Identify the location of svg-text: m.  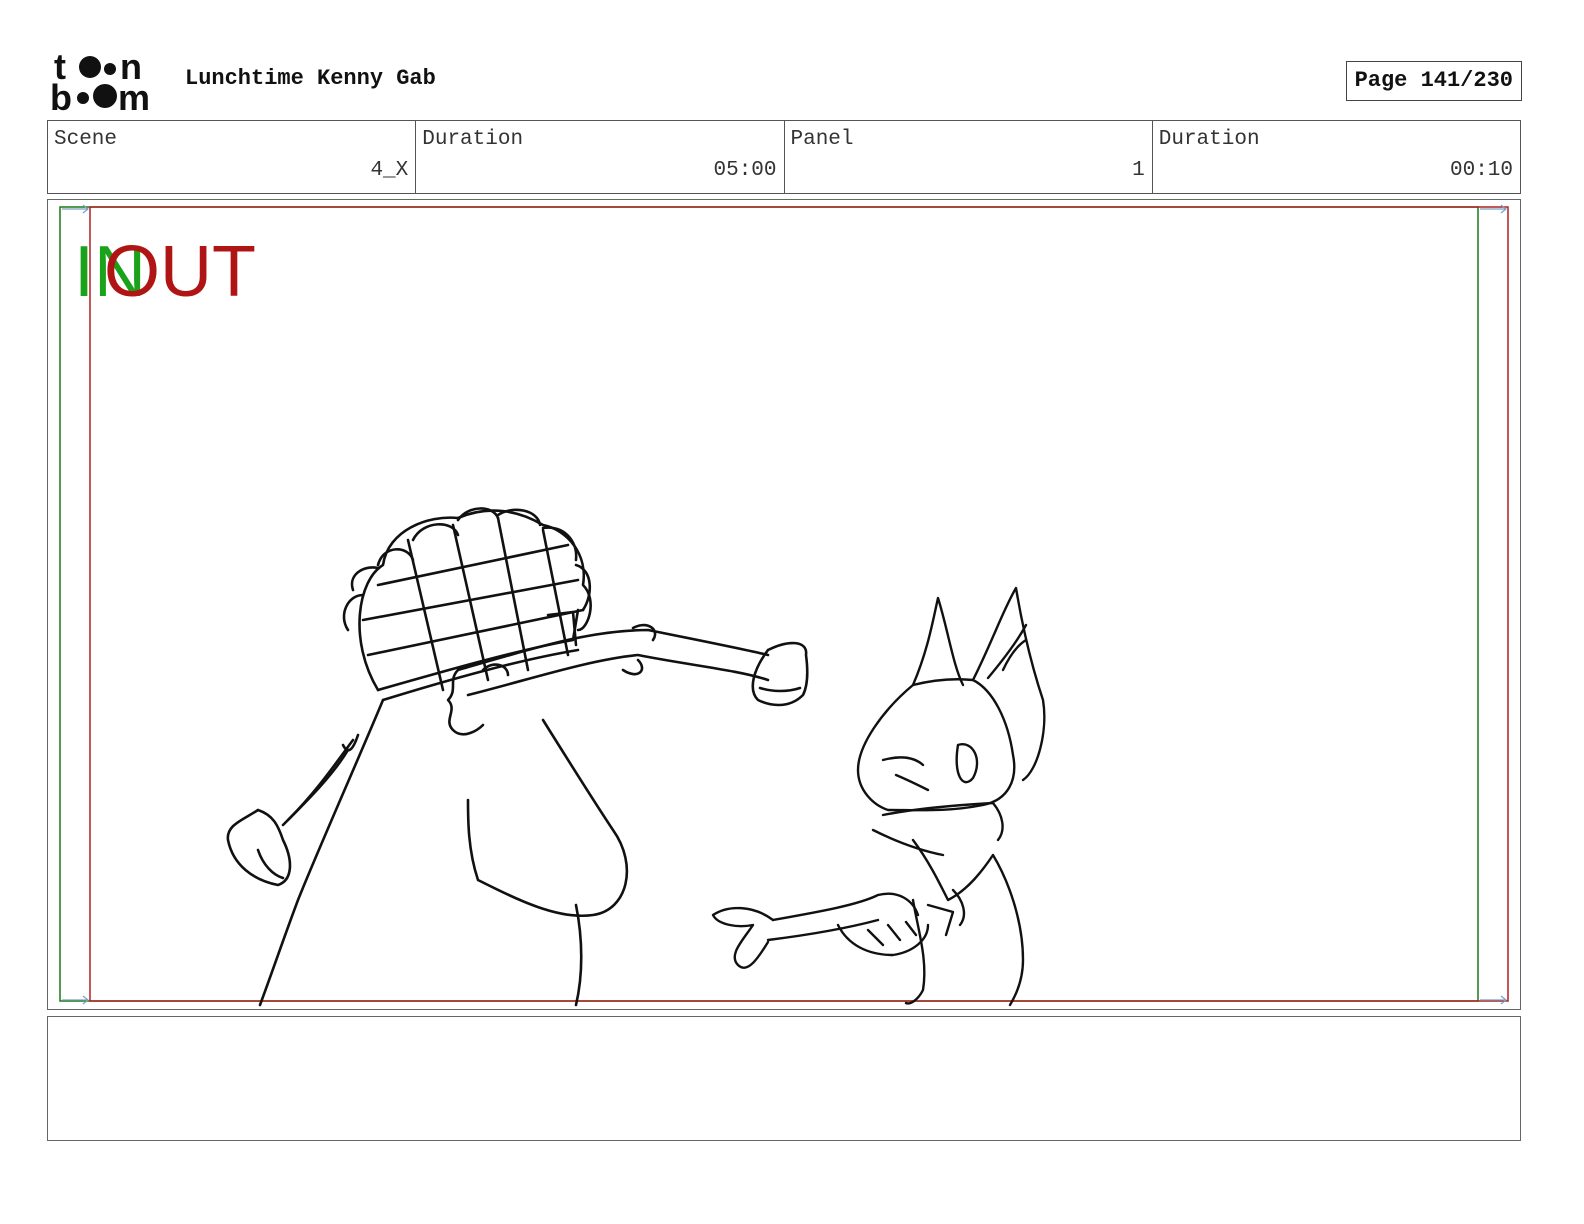
(134, 95).